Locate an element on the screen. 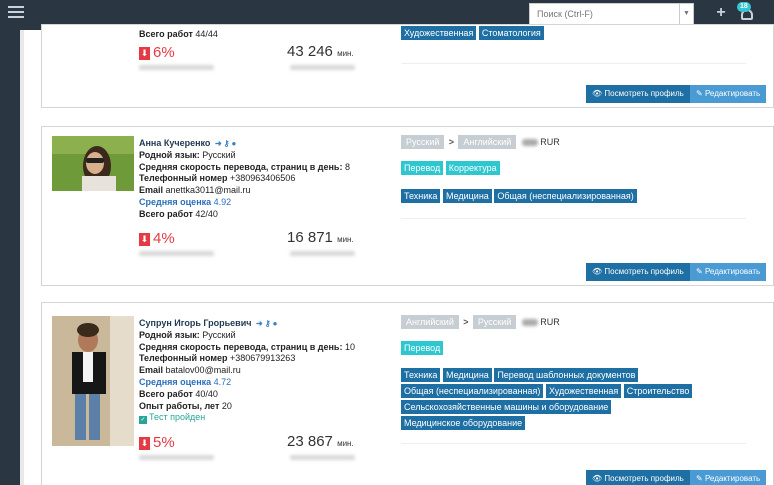 The width and height of the screenshot is (774, 485). menu-icon is located at coordinates (16, 13).